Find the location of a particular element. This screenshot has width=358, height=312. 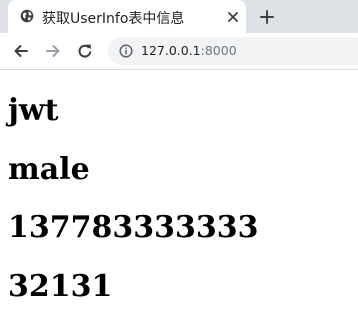

plus-icon is located at coordinates (267, 17).